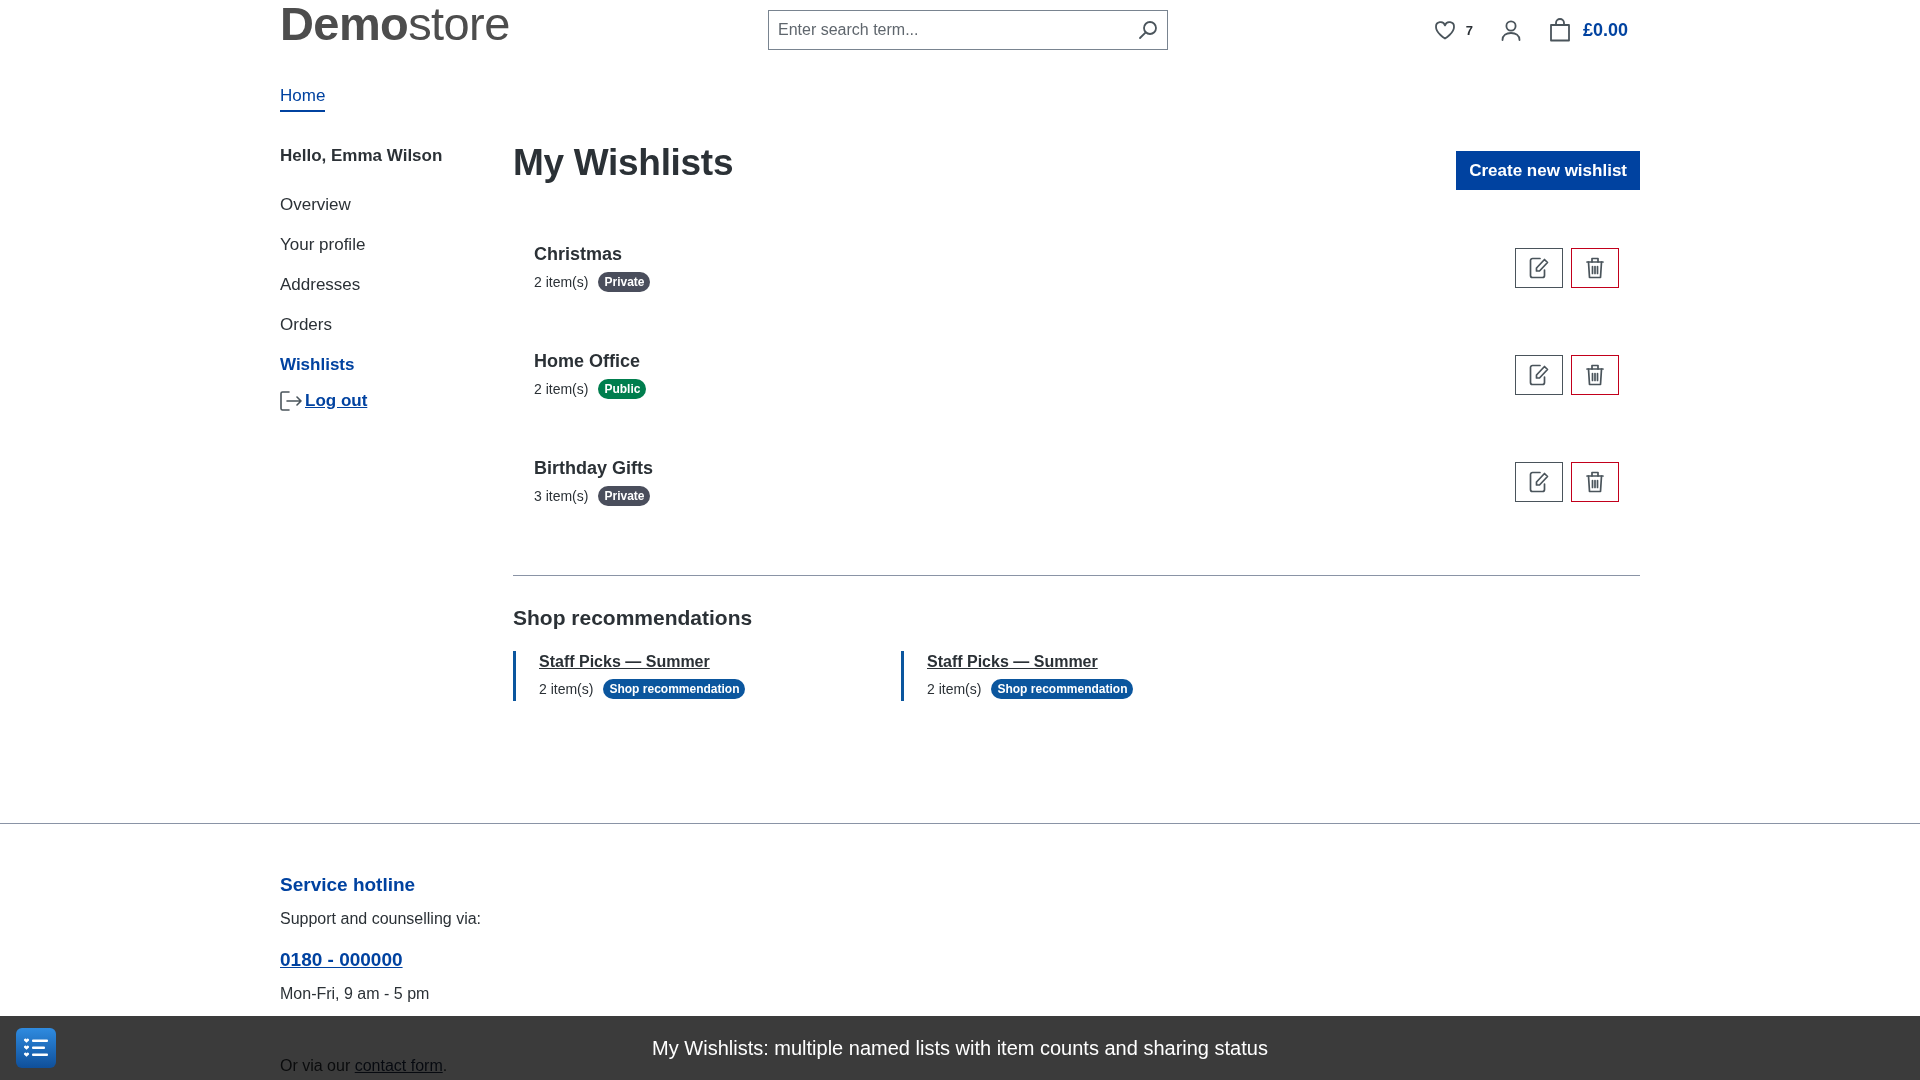 Image resolution: width=1920 pixels, height=1080 pixels. What do you see at coordinates (960, 1048) in the screenshot?
I see `caption-text: My Wishlists: multiple named lists with item counts and sharing status` at bounding box center [960, 1048].